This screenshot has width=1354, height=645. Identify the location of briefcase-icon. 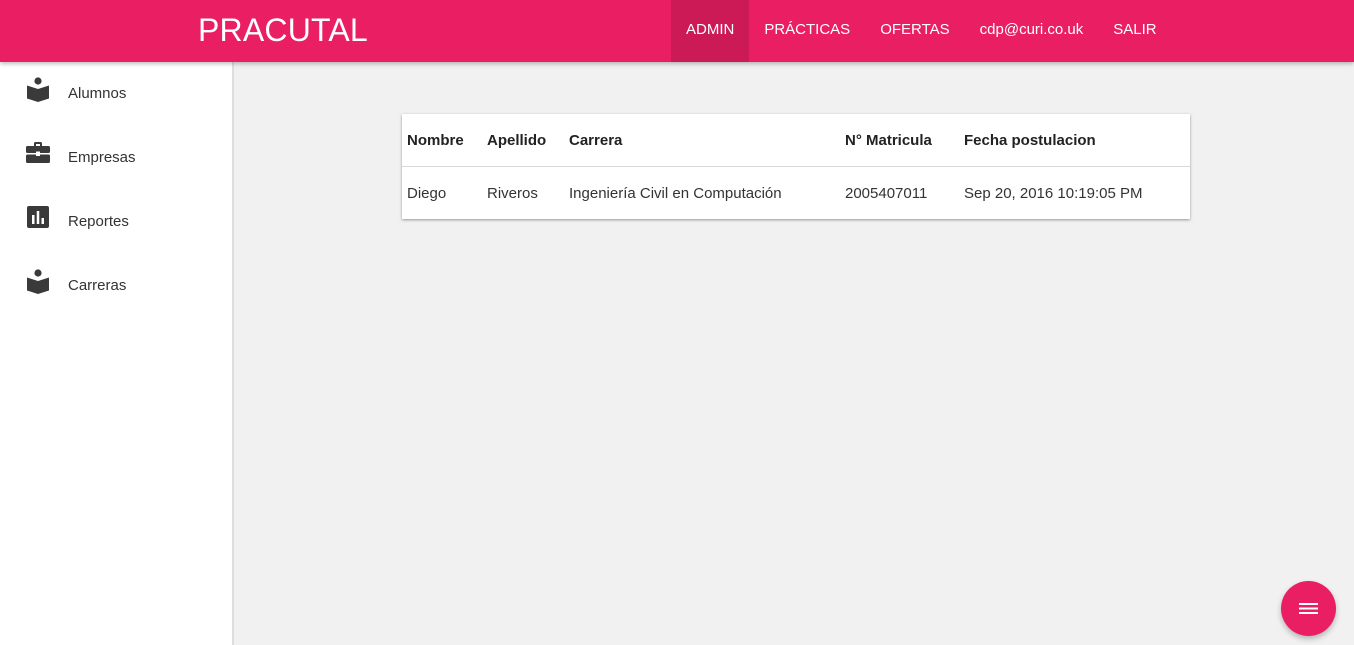
(38, 153).